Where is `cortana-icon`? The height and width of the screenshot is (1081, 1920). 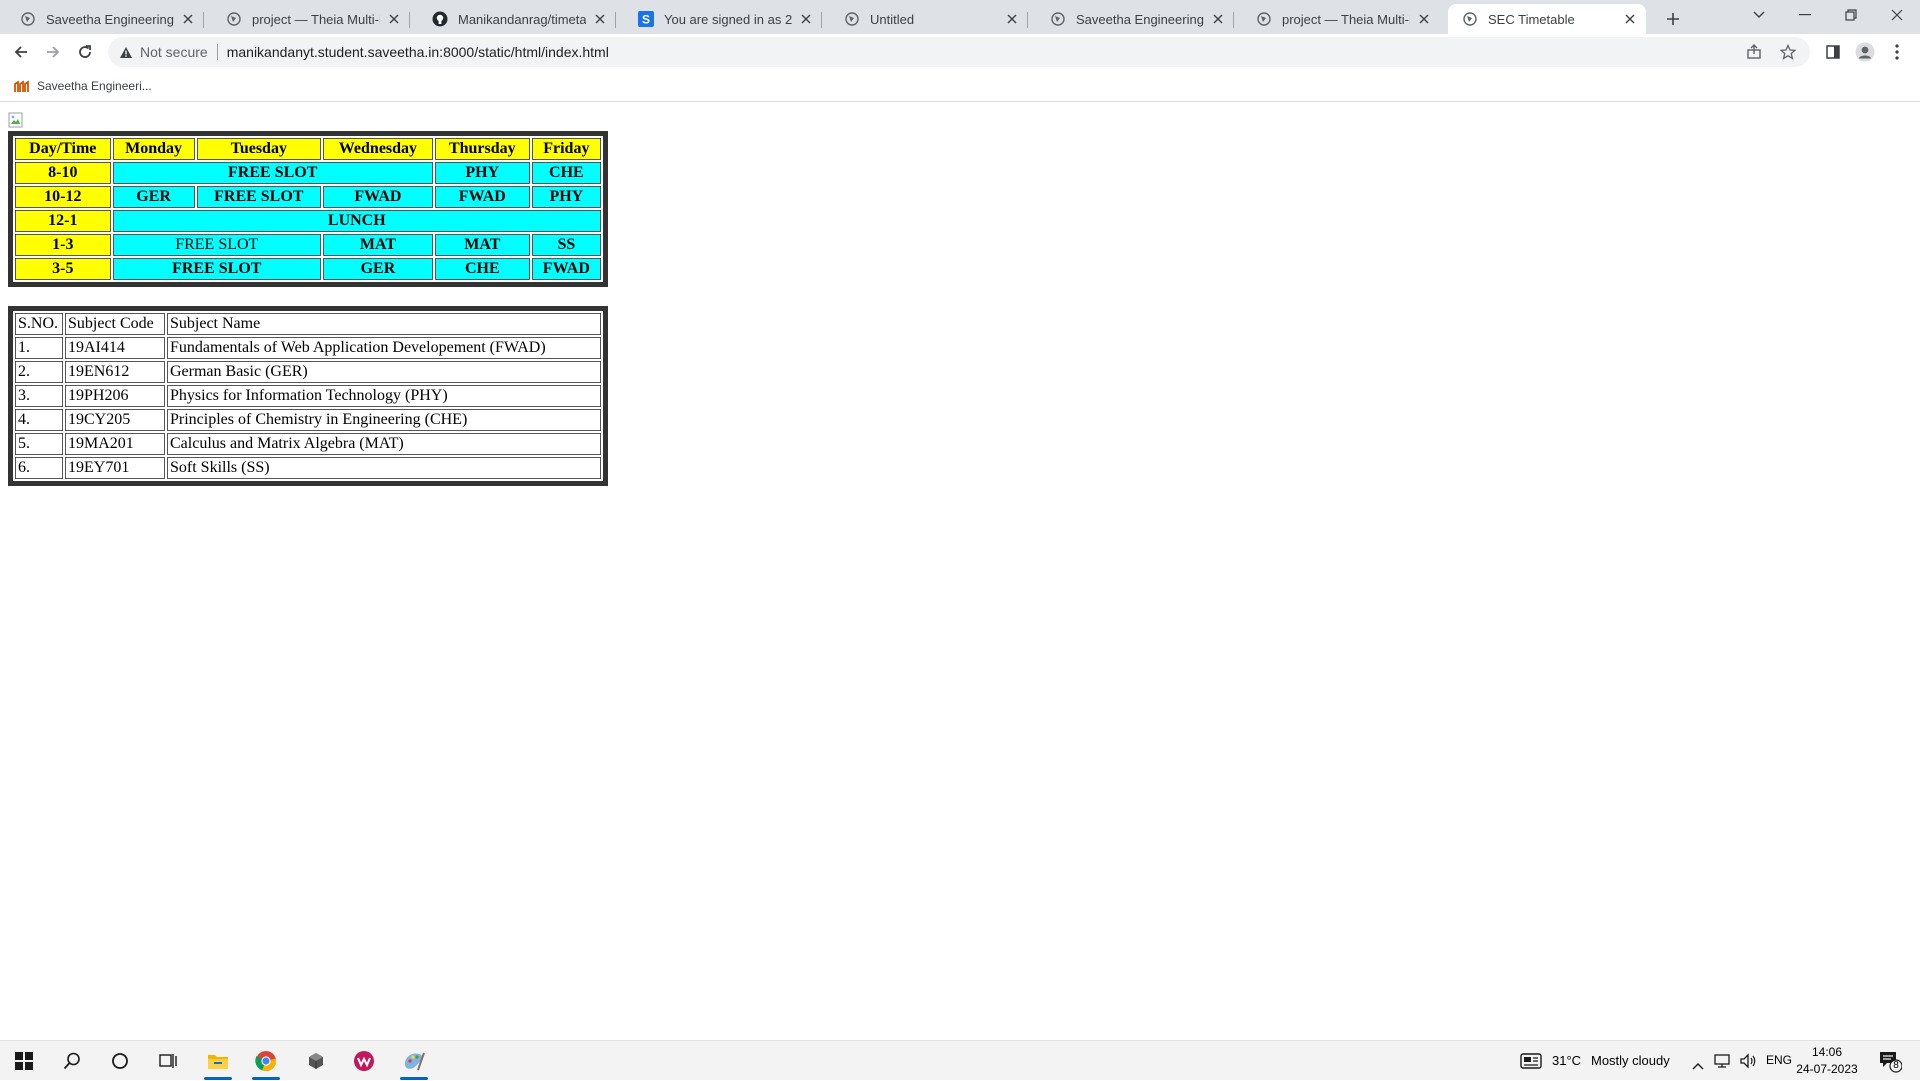
cortana-icon is located at coordinates (120, 1061).